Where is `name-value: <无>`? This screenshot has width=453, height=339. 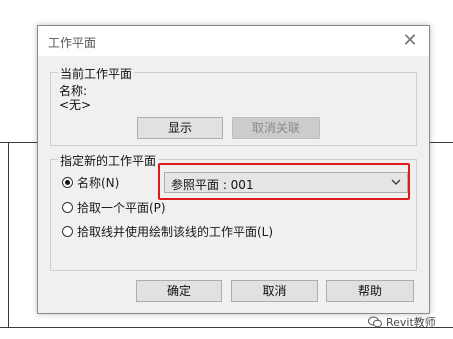
name-value: <无> is located at coordinates (75, 105).